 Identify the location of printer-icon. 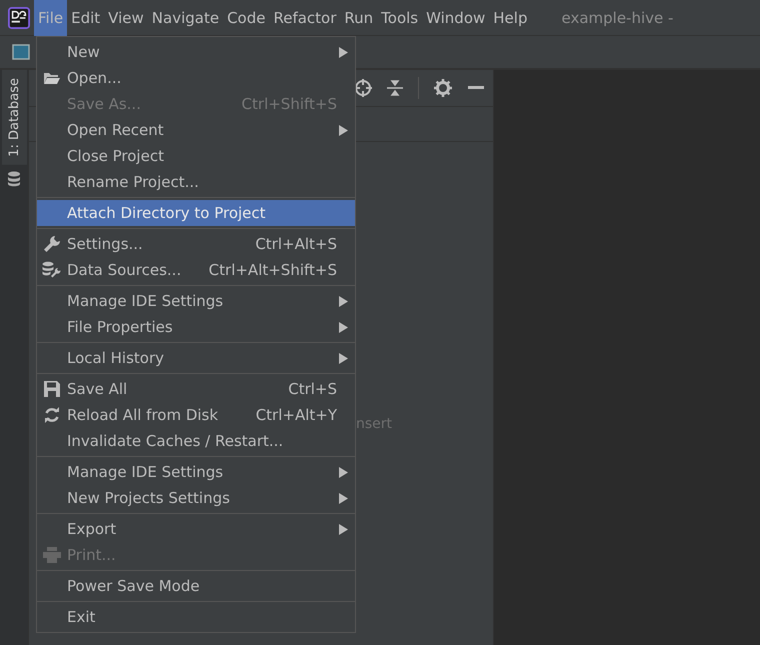
(52, 555).